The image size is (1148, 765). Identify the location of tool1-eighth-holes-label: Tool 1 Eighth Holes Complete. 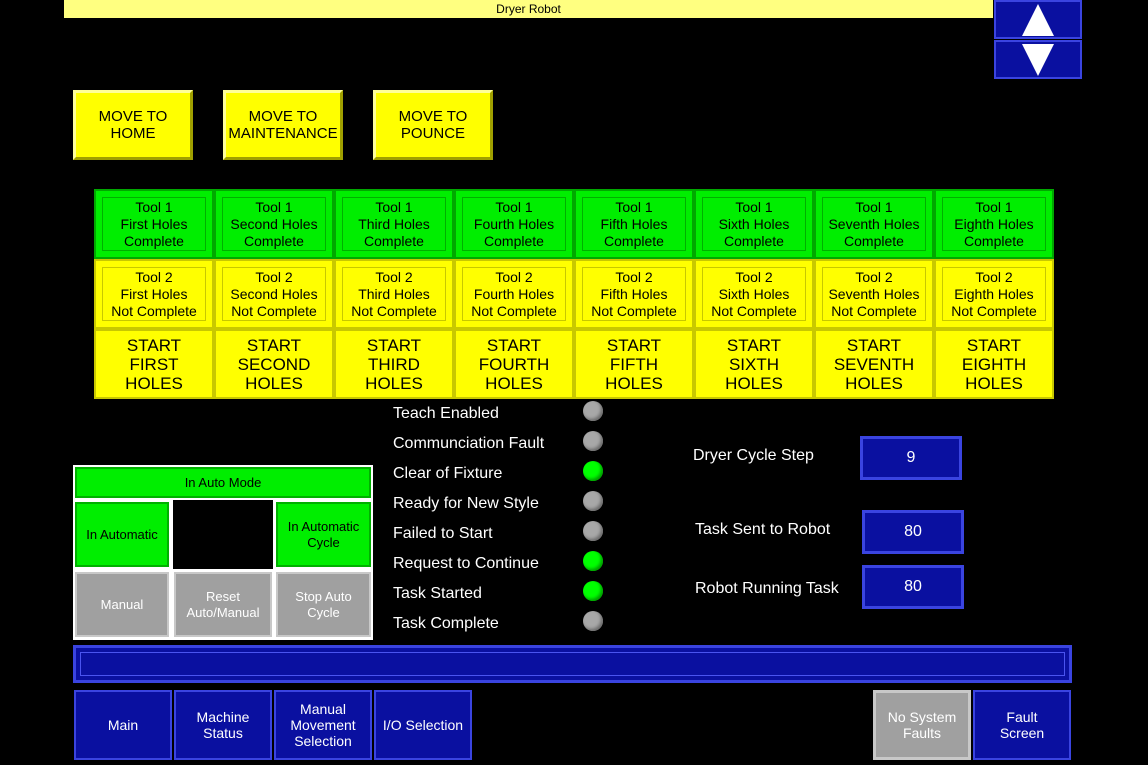
(994, 223).